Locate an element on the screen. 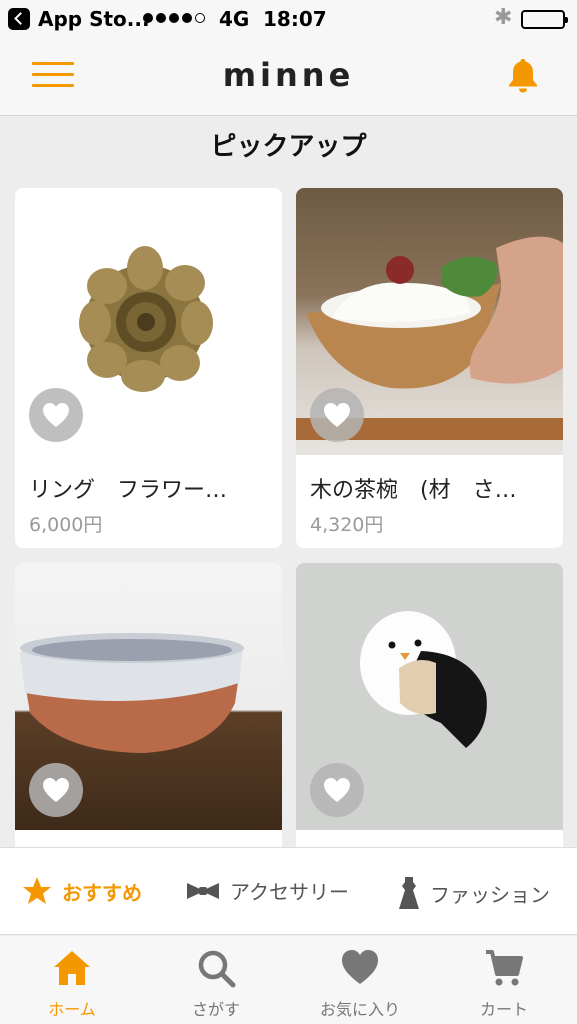 Image resolution: width=577 pixels, height=1024 pixels. bottom-tab-bar: ホーム さがす お気に入り カート is located at coordinates (288, 980).